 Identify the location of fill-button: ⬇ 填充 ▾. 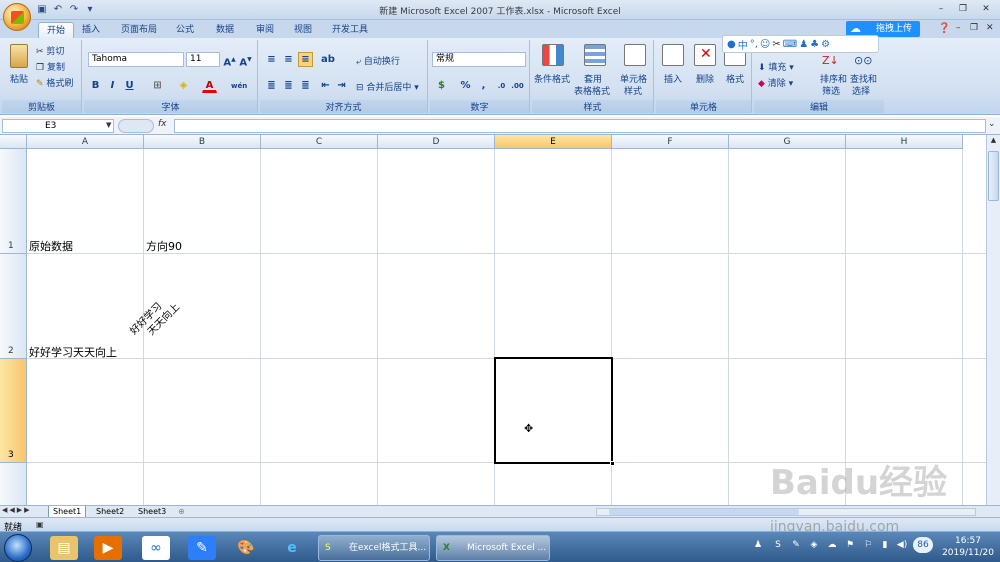
(776, 66).